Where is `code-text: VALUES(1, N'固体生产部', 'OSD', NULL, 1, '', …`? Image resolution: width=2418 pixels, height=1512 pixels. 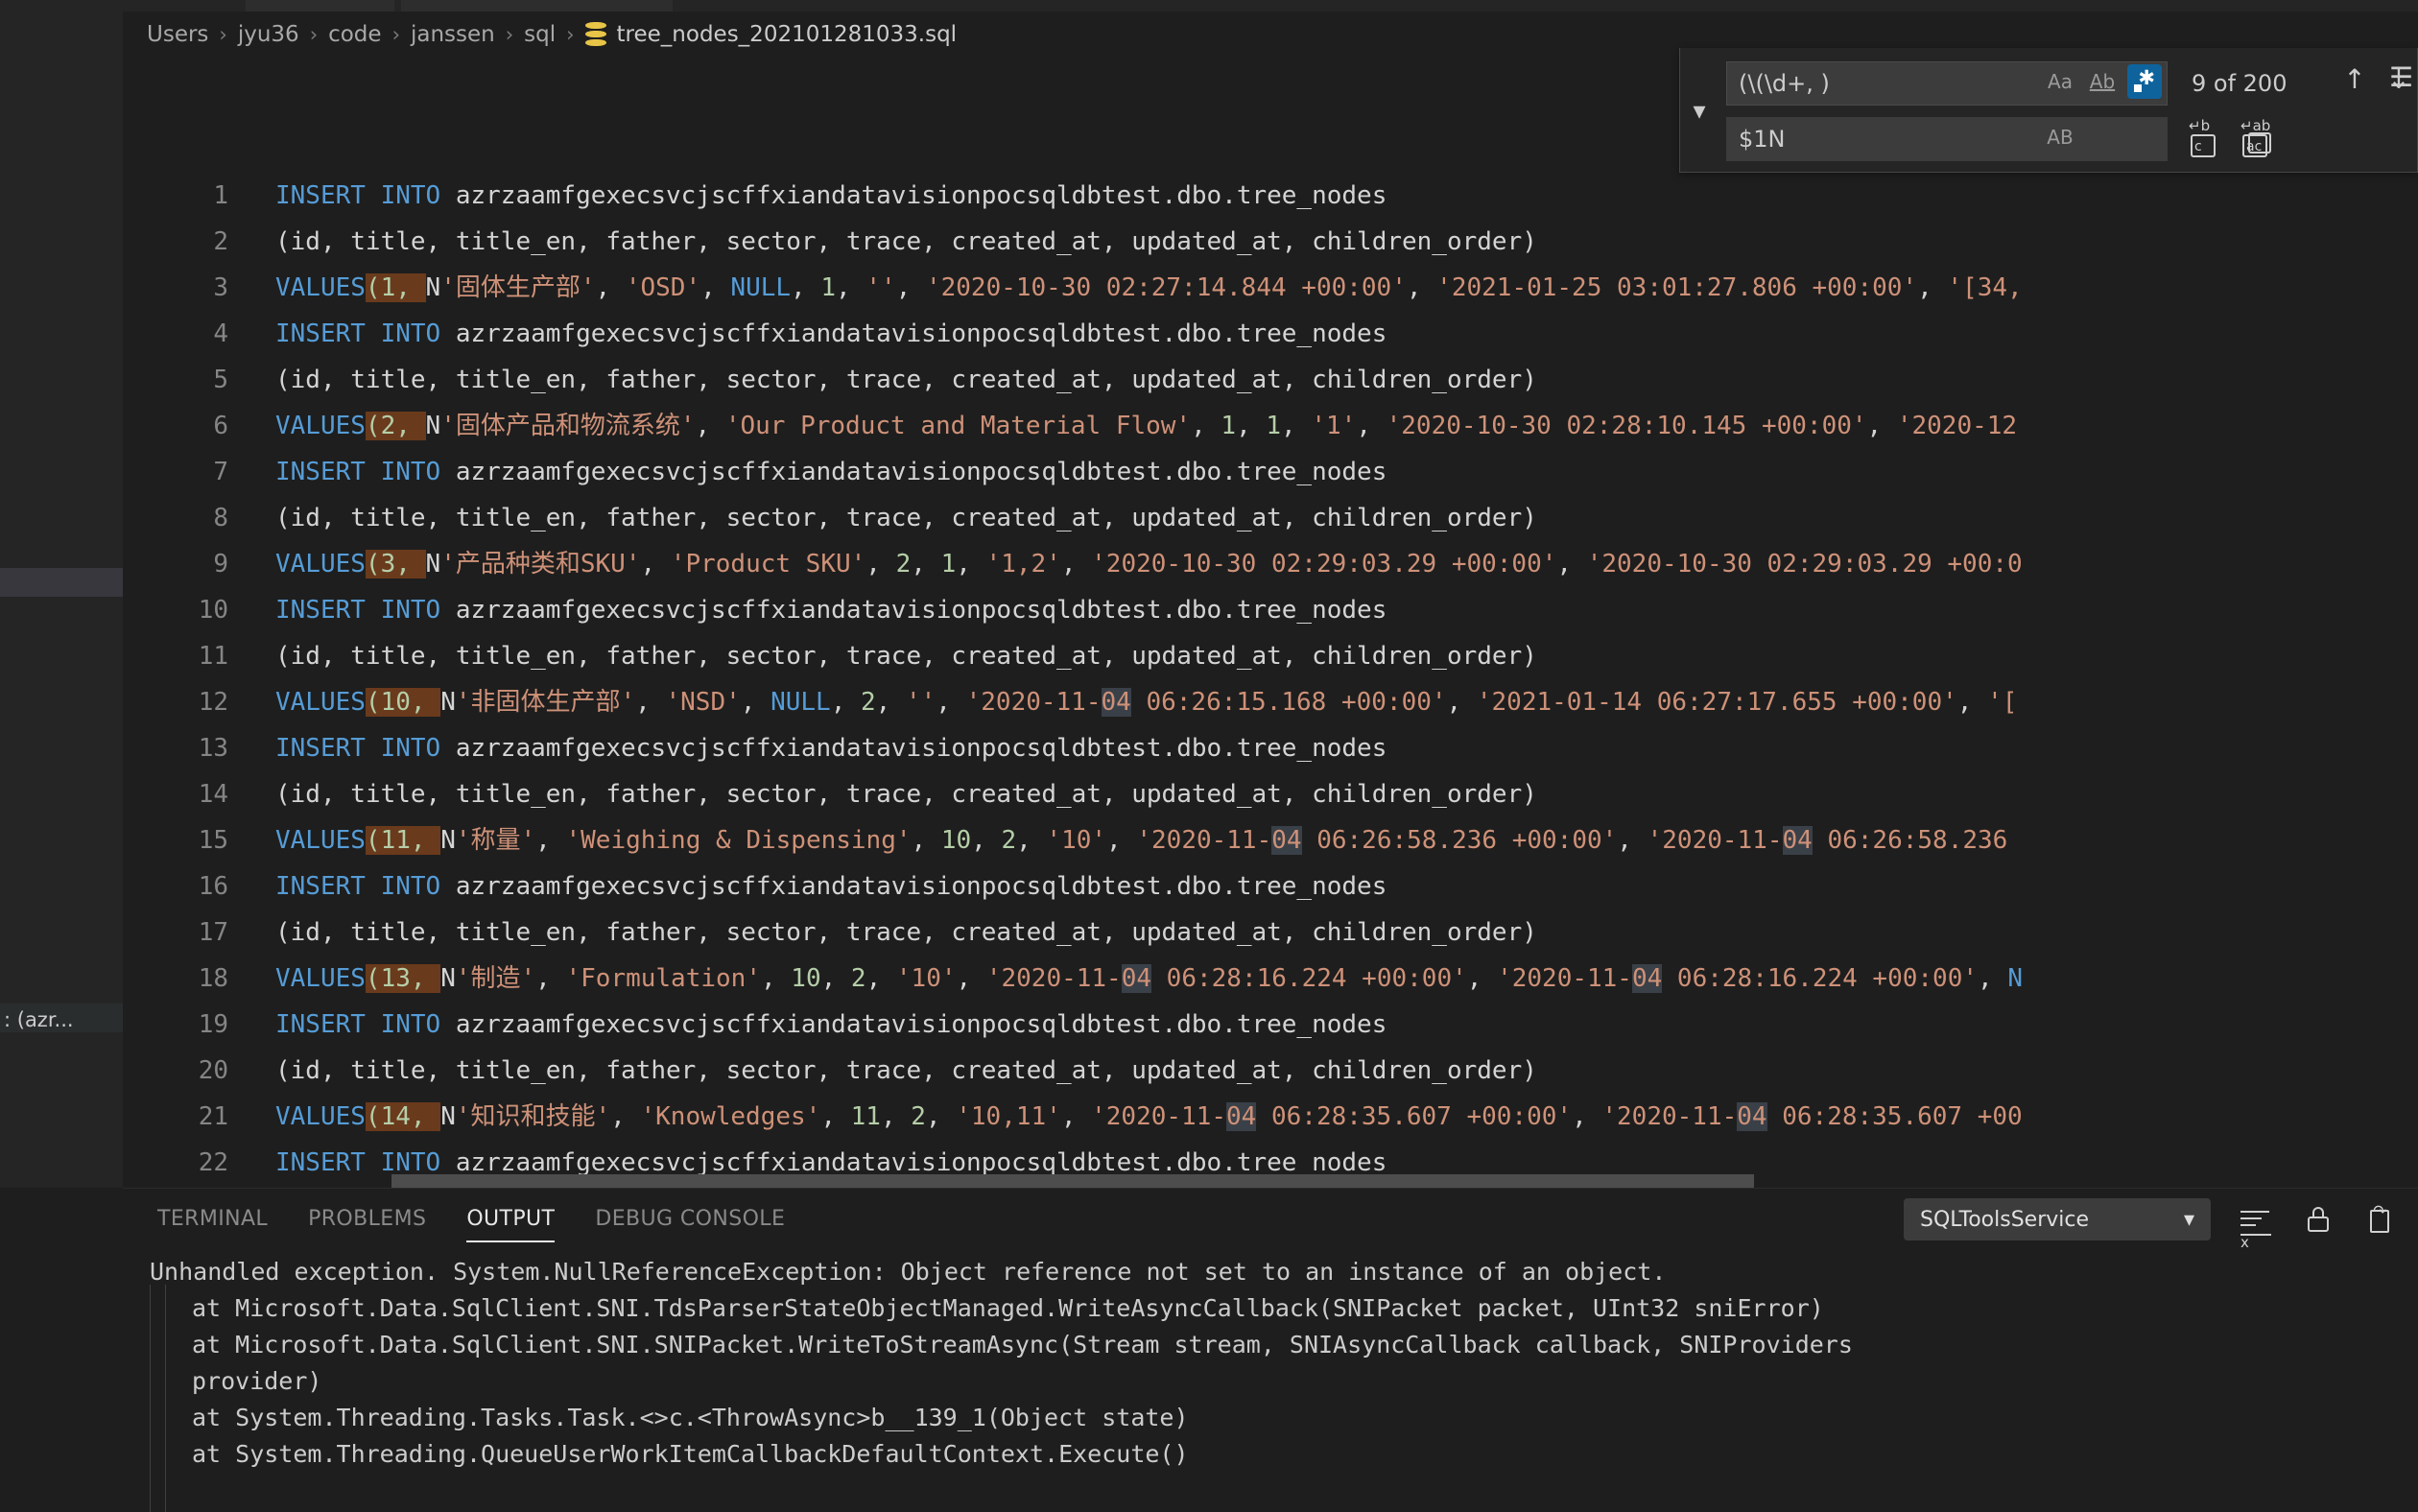 code-text: VALUES(1, N'固体生产部', 'OSD', NULL, 1, '', … is located at coordinates (1126, 288).